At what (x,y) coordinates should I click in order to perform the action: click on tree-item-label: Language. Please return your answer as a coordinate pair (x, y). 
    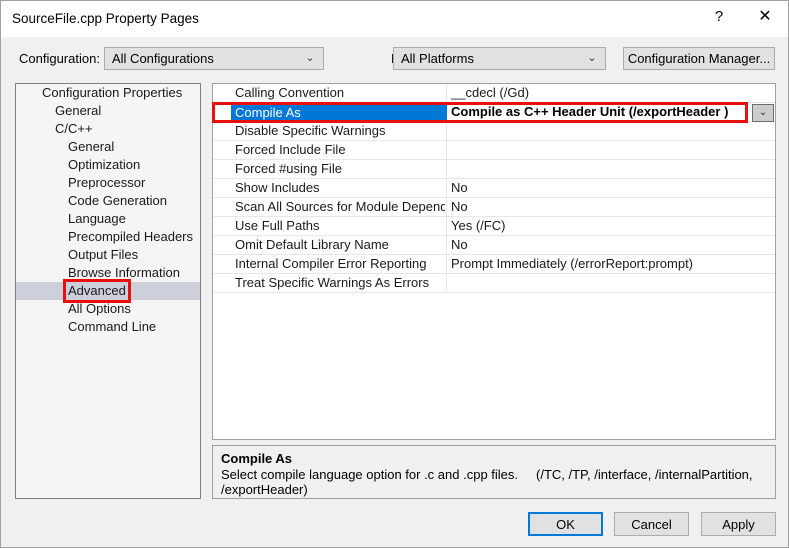
    Looking at the image, I should click on (97, 218).